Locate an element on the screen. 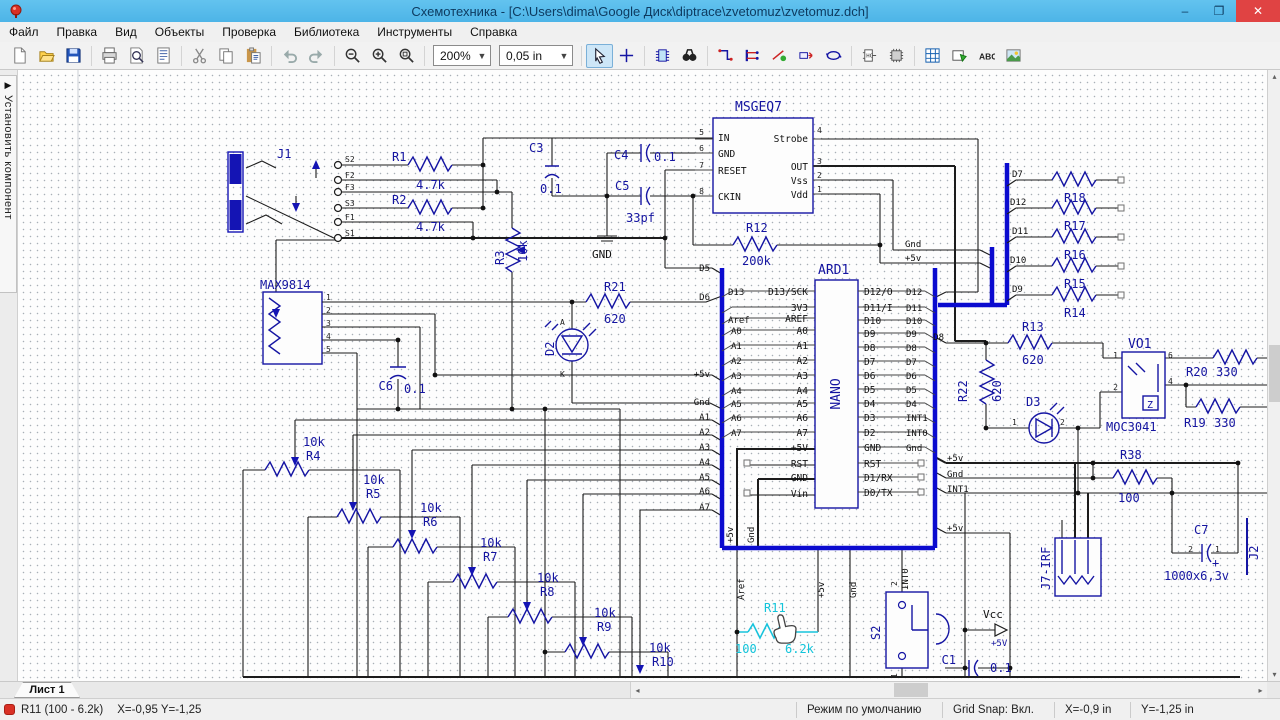 The height and width of the screenshot is (720, 1280). schematic-label: CKIN is located at coordinates (729, 197).